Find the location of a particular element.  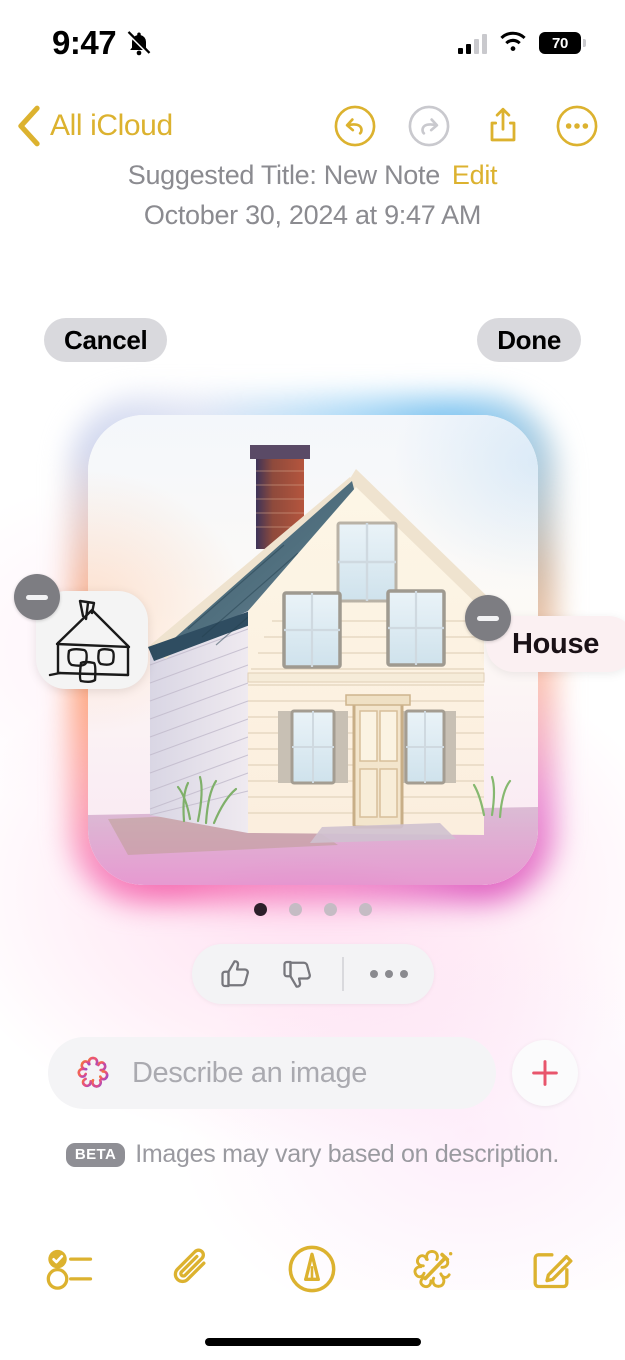

battery-indicator: 70 is located at coordinates (562, 43).